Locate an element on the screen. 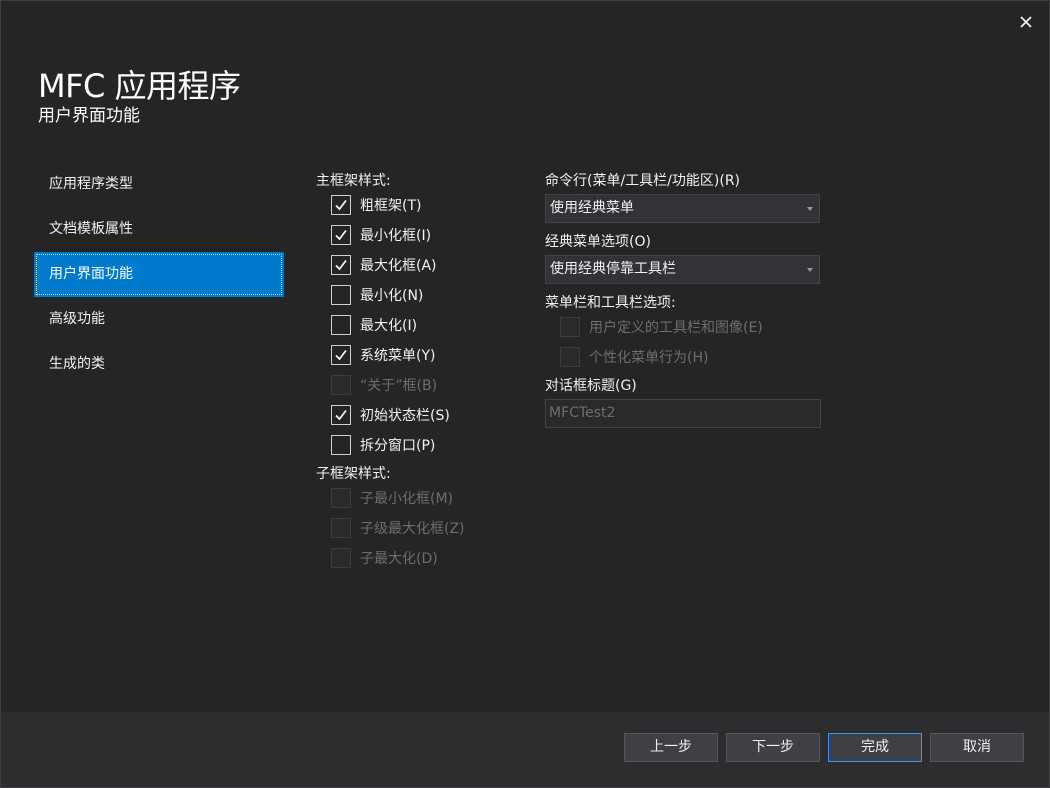 This screenshot has height=788, width=1050. checkbox-minimized: 最小化(N) is located at coordinates (377, 295).